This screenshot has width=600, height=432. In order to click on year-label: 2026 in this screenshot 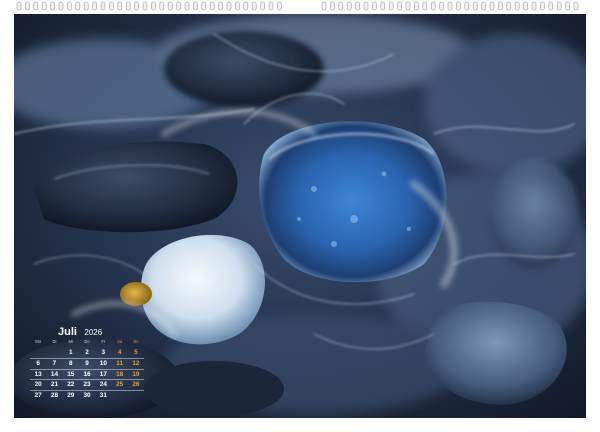, I will do `click(93, 332)`.